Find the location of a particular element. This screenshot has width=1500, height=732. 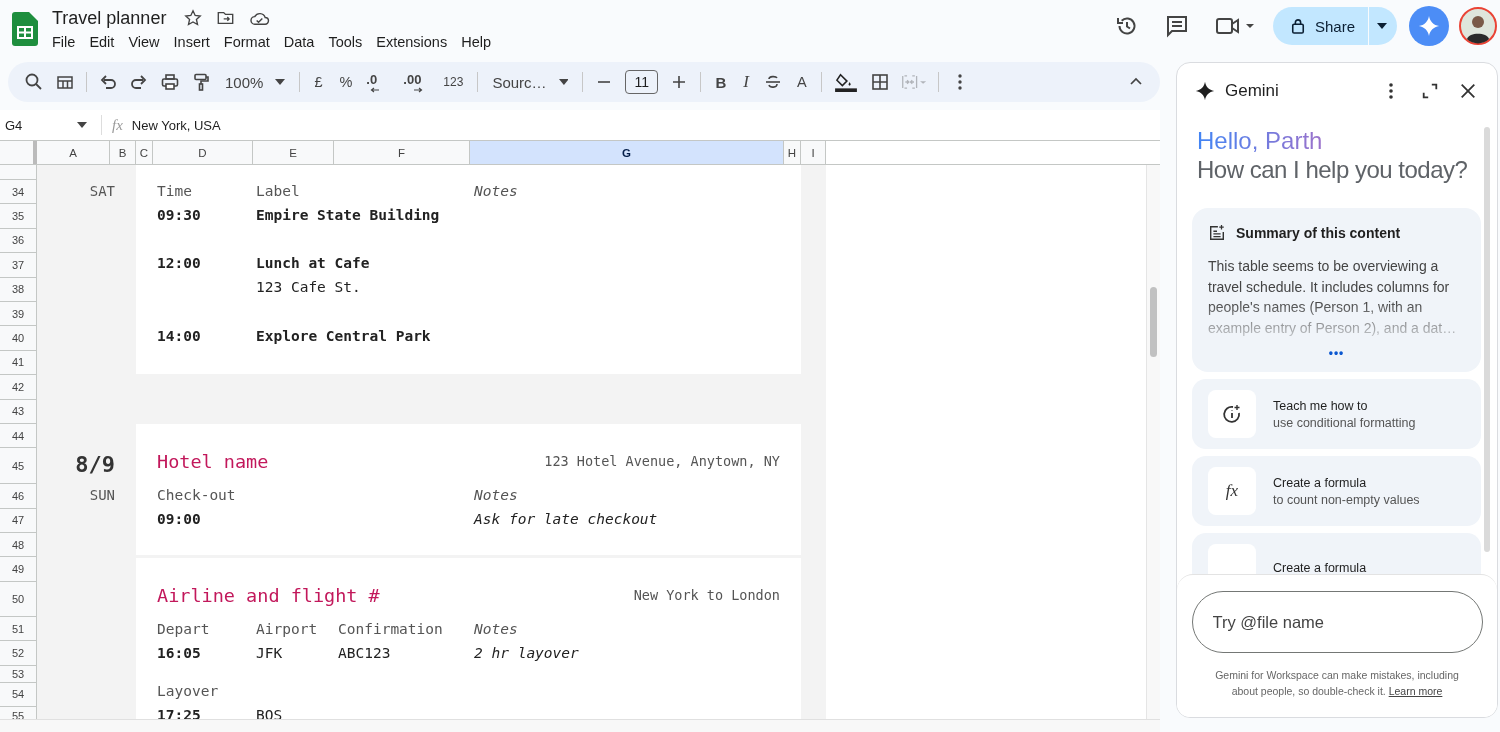

row-header: 51 is located at coordinates (18, 629).